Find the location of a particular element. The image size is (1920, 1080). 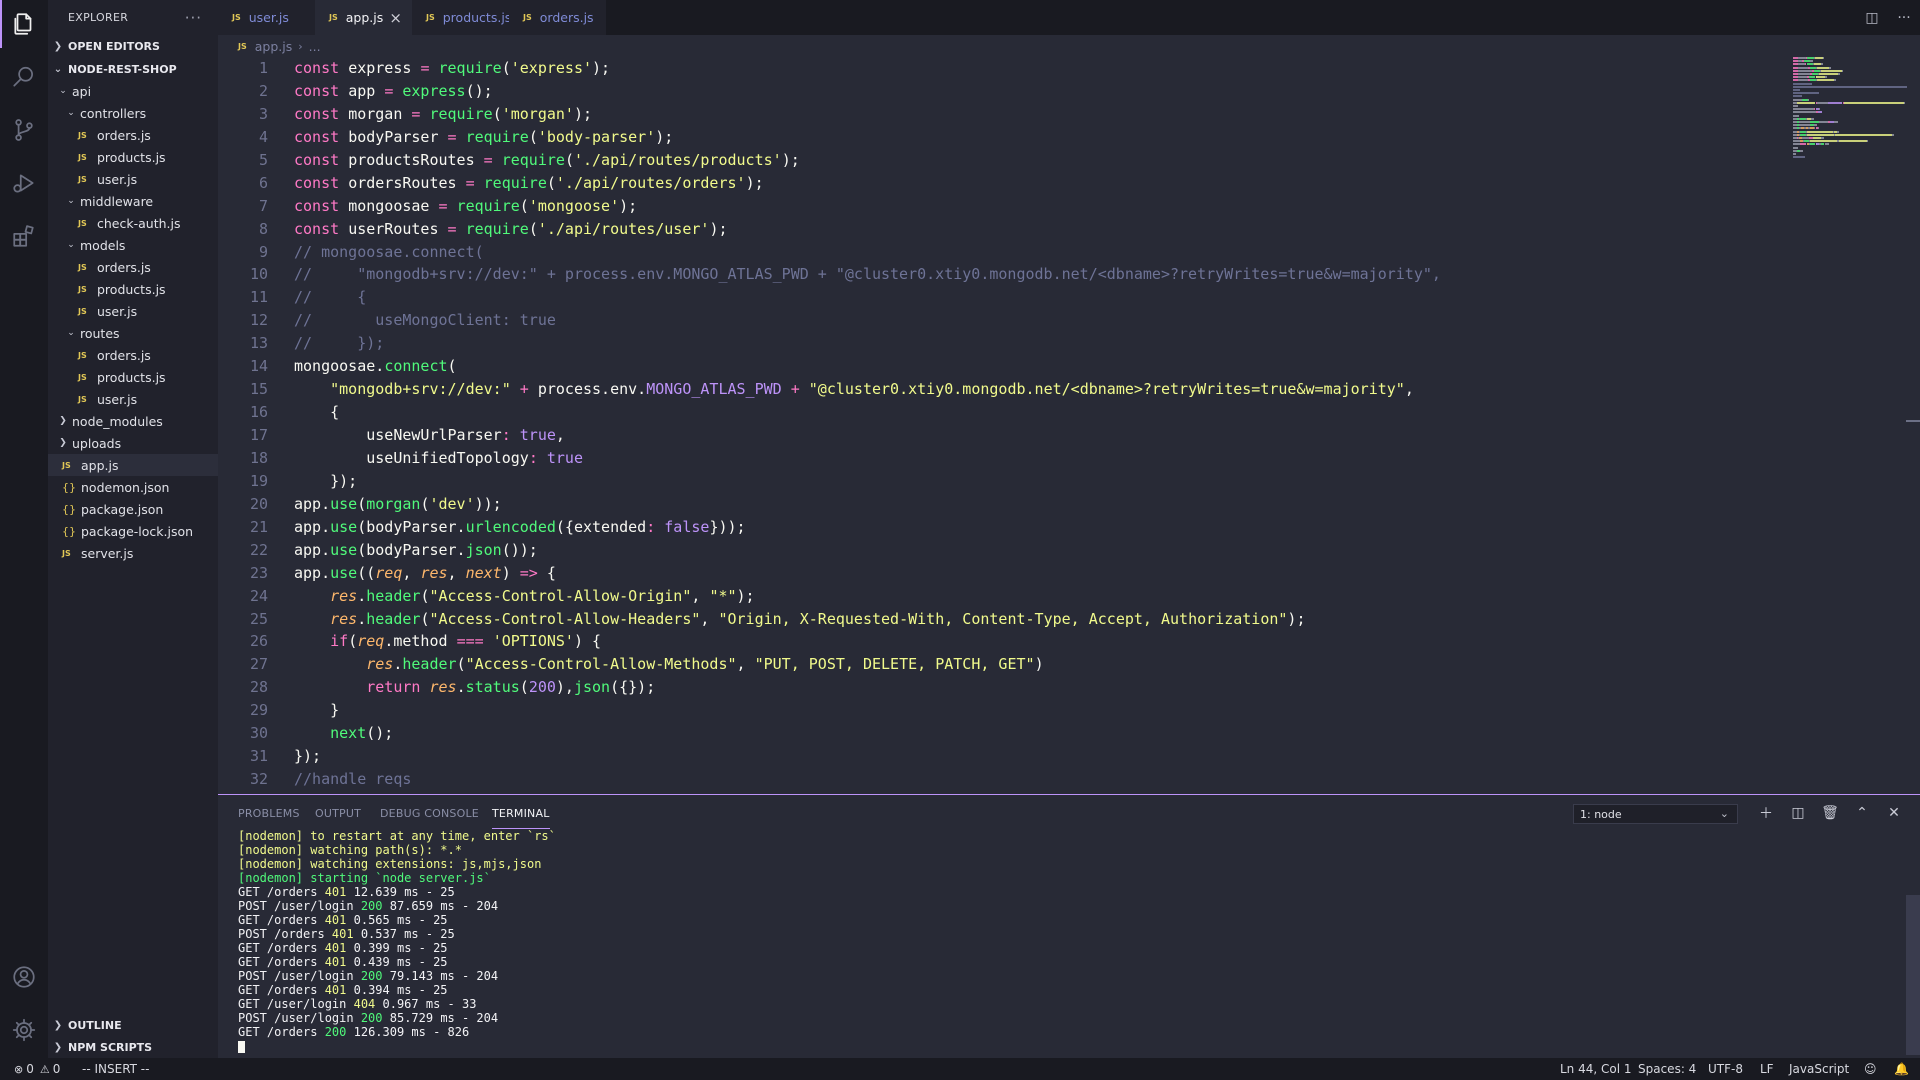

code-line: { is located at coordinates (1044, 412).